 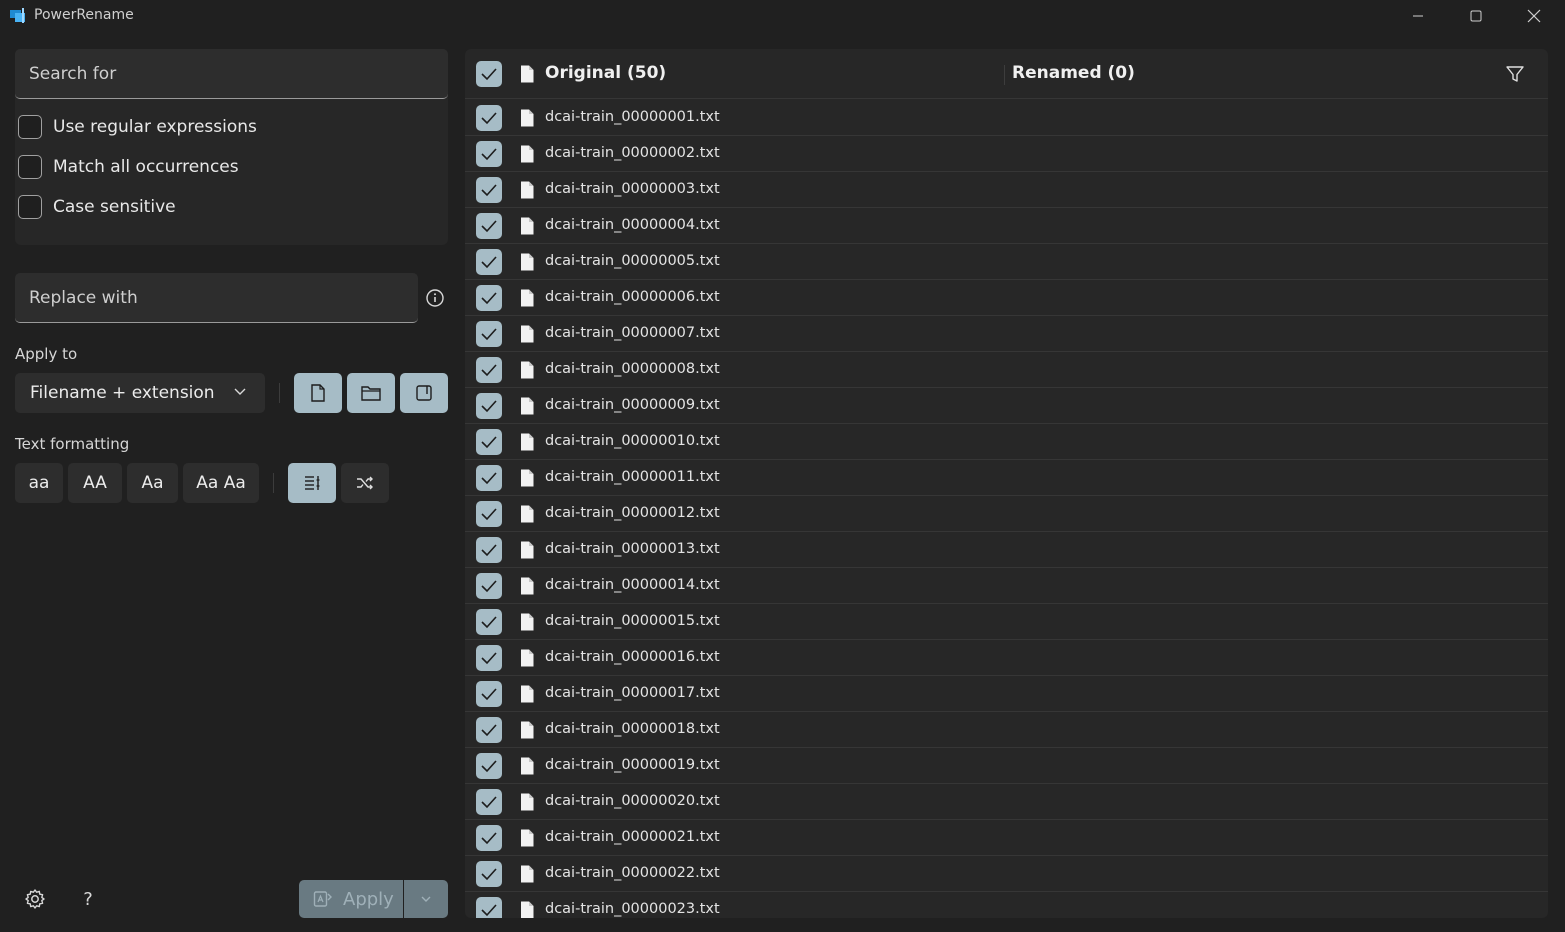 What do you see at coordinates (137, 127) in the screenshot?
I see `use-regex-option: Use regular expressions` at bounding box center [137, 127].